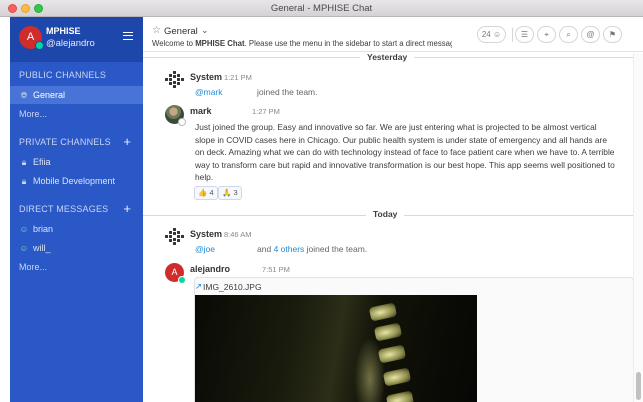  What do you see at coordinates (385, 214) in the screenshot?
I see `date-separator-today: Today` at bounding box center [385, 214].